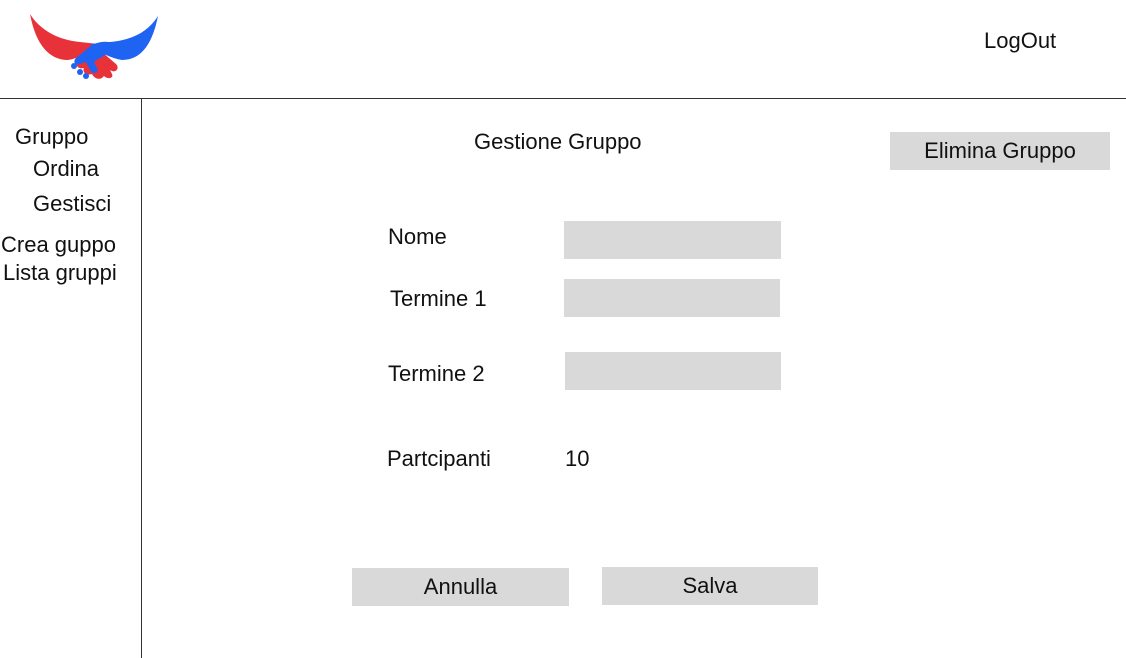 This screenshot has height=658, width=1126. I want to click on sidebar-item-lista-gruppi: Lista gruppi, so click(60, 273).